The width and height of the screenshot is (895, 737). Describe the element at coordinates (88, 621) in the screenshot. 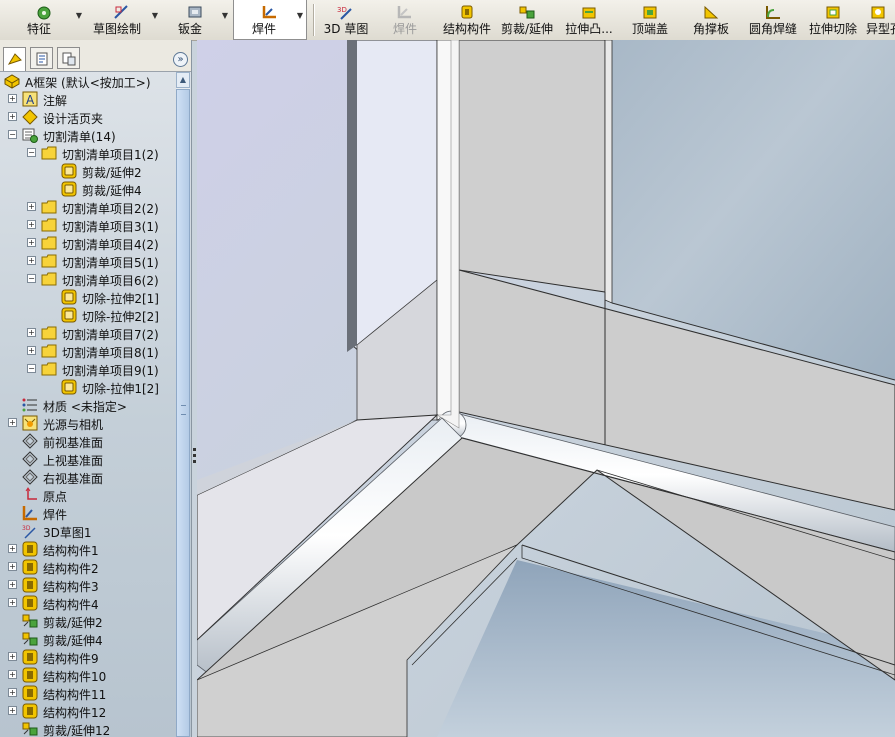

I see `tree-item-trim-extend: 剪裁/延伸2` at that location.